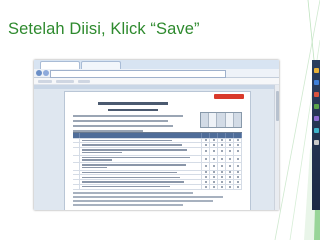 This screenshot has height=240, width=320. Describe the element at coordinates (104, 29) in the screenshot. I see `slide-title: Setelah Diisi, Klick “Save”` at that location.